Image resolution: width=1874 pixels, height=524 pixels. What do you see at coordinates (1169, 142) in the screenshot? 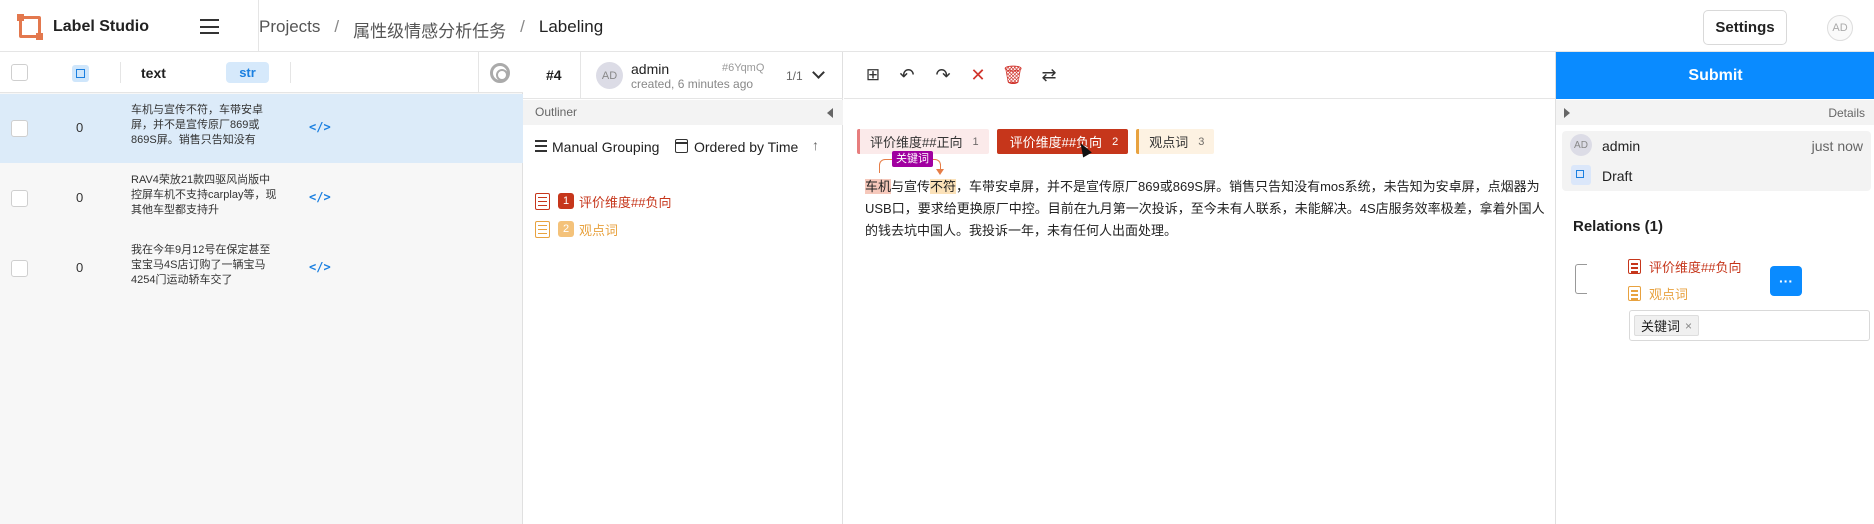
I see `label-text: 观点词` at bounding box center [1169, 142].